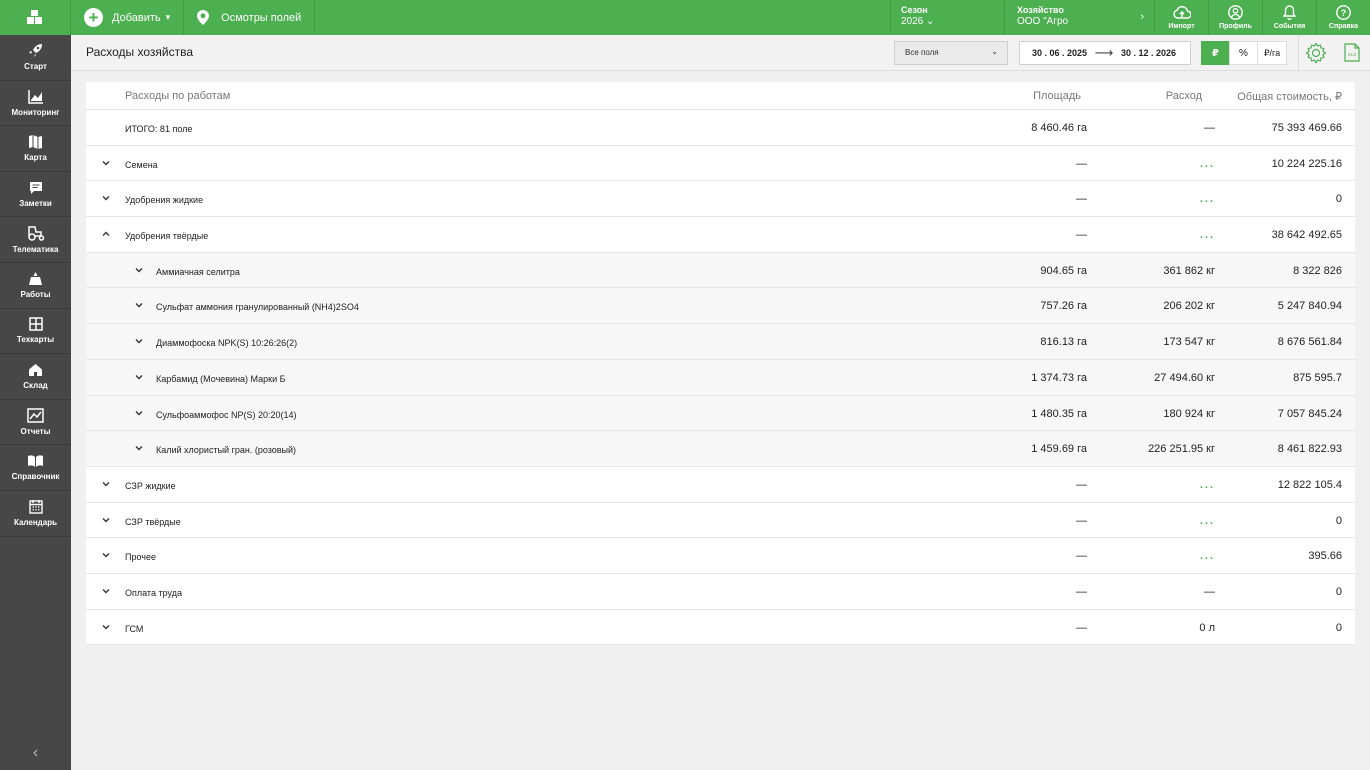 This screenshot has width=1370, height=770. What do you see at coordinates (1059, 53) in the screenshot?
I see `date-from-input: 30 . 06 . 2025` at bounding box center [1059, 53].